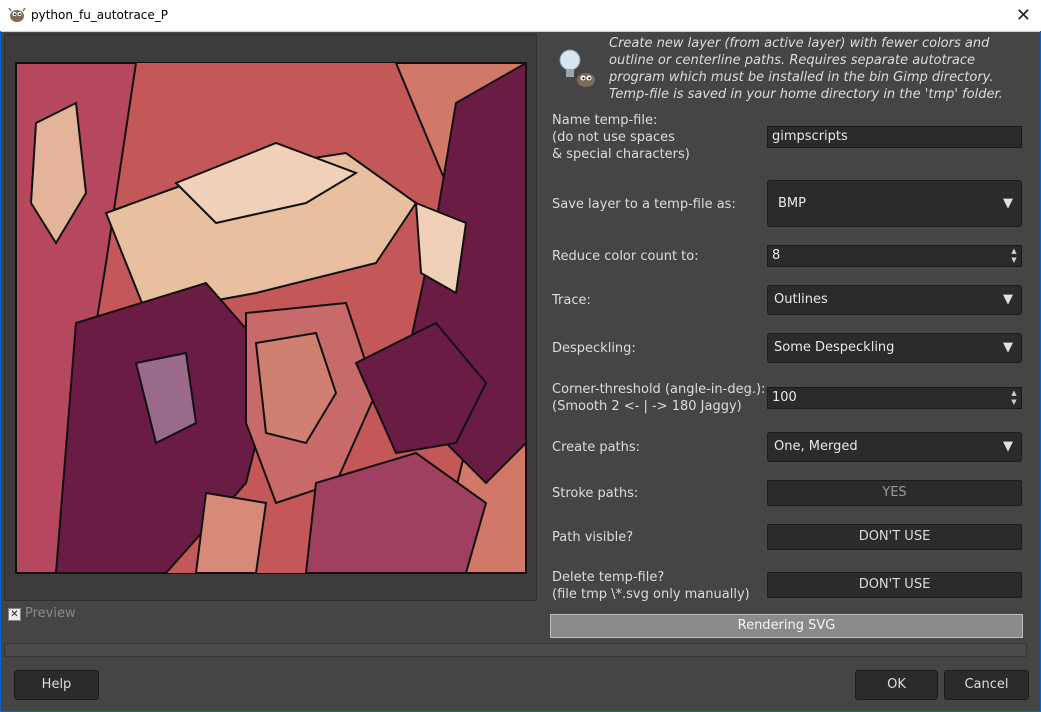 Image resolution: width=1041 pixels, height=712 pixels. What do you see at coordinates (613, 137) in the screenshot?
I see `temp-name-label-line2: (do not use spaces` at bounding box center [613, 137].